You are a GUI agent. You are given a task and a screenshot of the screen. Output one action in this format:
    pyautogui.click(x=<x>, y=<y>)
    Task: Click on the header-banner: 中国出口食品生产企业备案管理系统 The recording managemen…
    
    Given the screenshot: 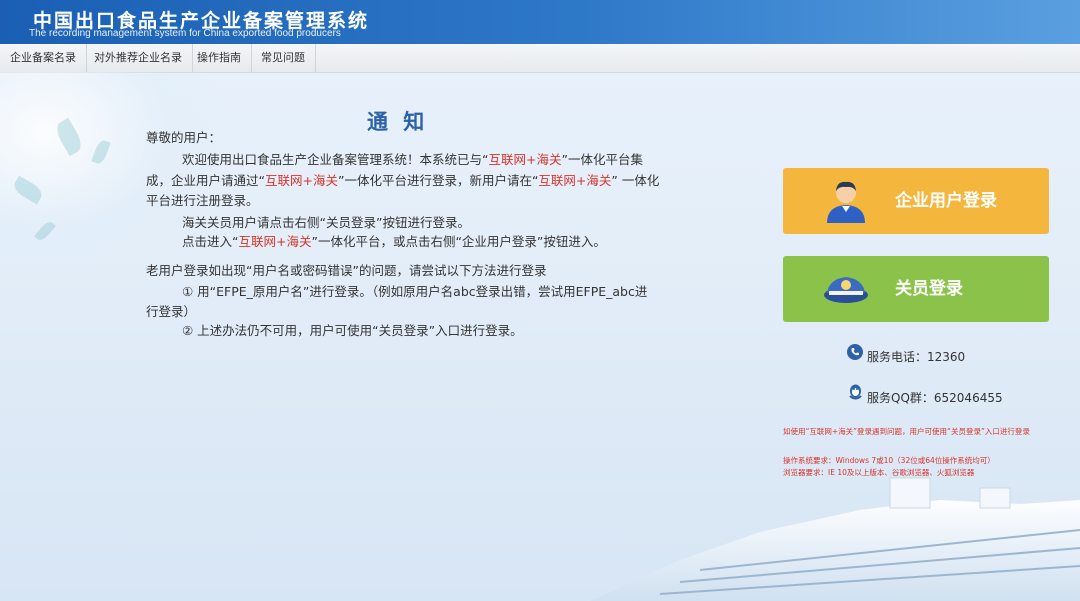 What is the action you would take?
    pyautogui.click(x=540, y=22)
    